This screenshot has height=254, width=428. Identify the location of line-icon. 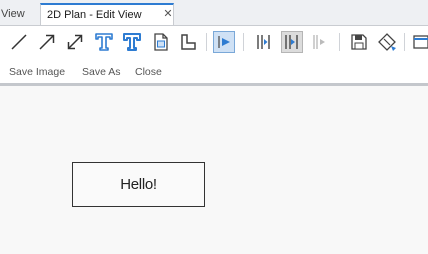
(19, 42).